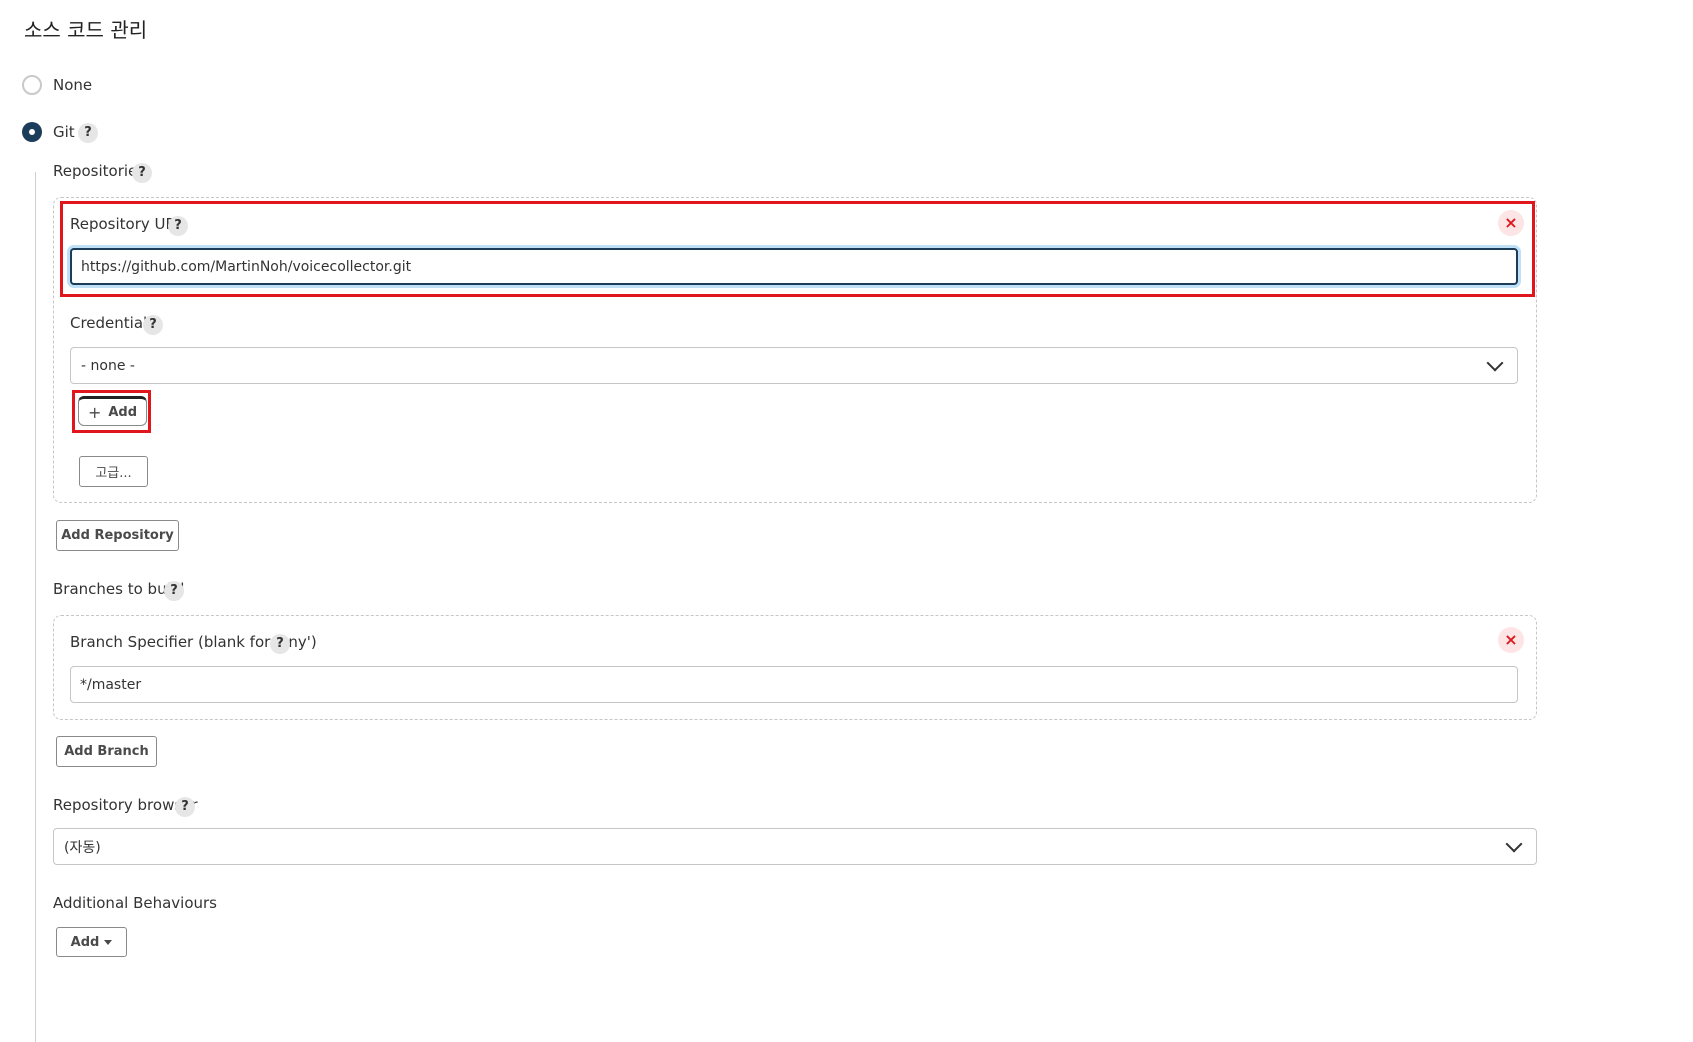  Describe the element at coordinates (794, 365) in the screenshot. I see `credentials-select: - none -` at that location.